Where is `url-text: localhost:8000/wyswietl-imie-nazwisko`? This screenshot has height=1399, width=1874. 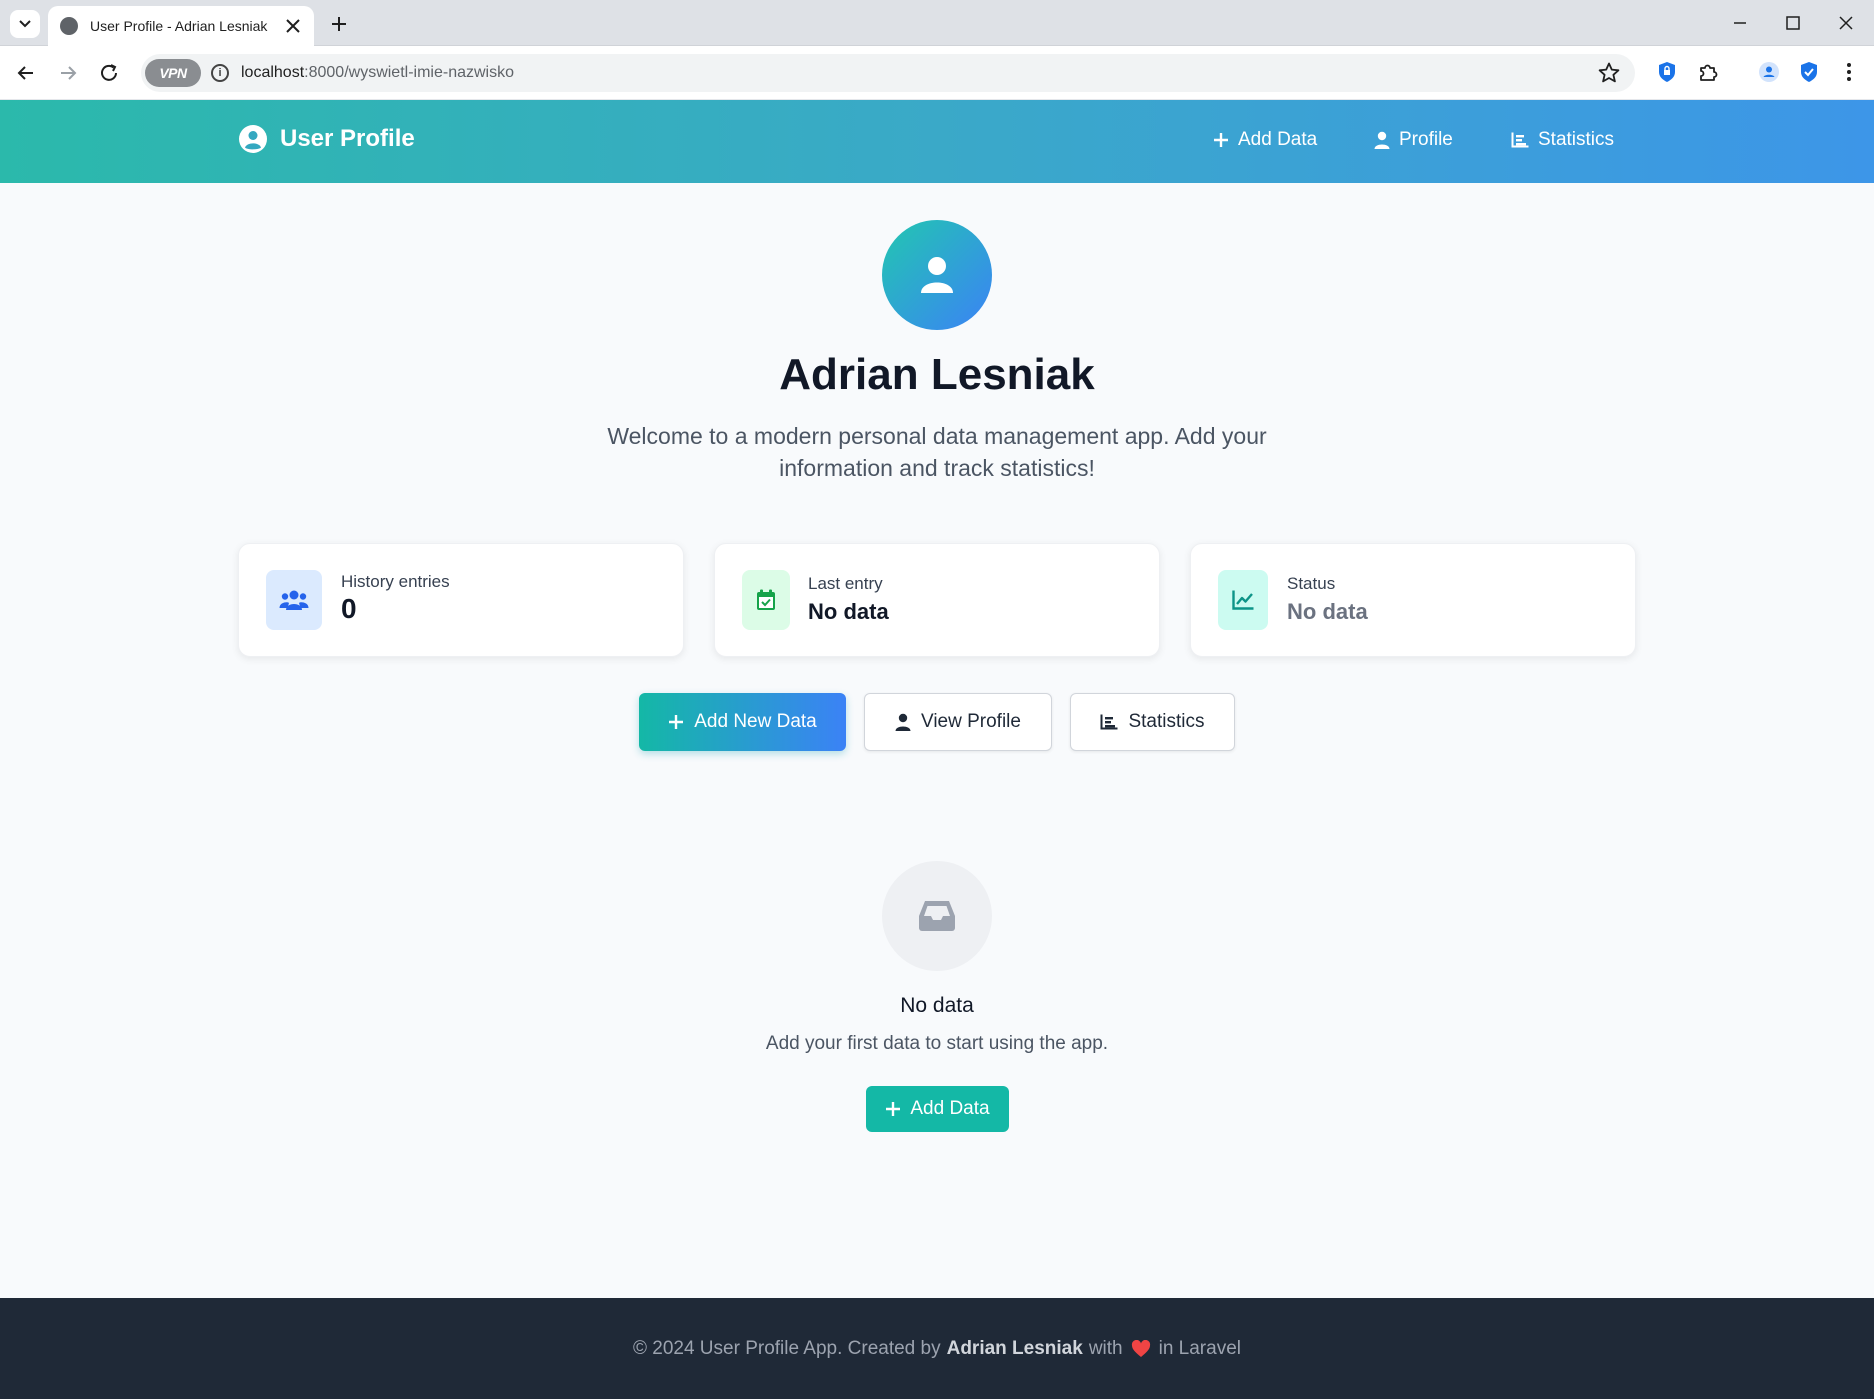
url-text: localhost:8000/wyswietl-imie-nazwisko is located at coordinates (377, 73).